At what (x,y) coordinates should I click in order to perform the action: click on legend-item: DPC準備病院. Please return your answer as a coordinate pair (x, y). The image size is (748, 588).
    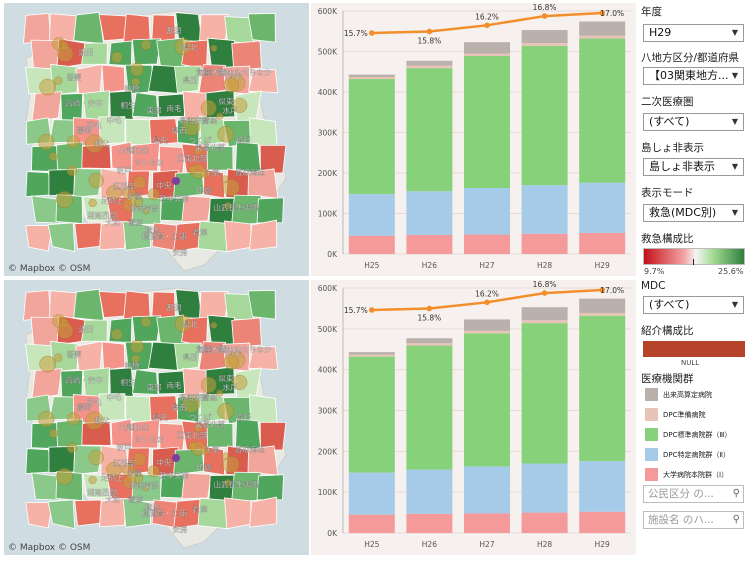
    Looking at the image, I should click on (695, 415).